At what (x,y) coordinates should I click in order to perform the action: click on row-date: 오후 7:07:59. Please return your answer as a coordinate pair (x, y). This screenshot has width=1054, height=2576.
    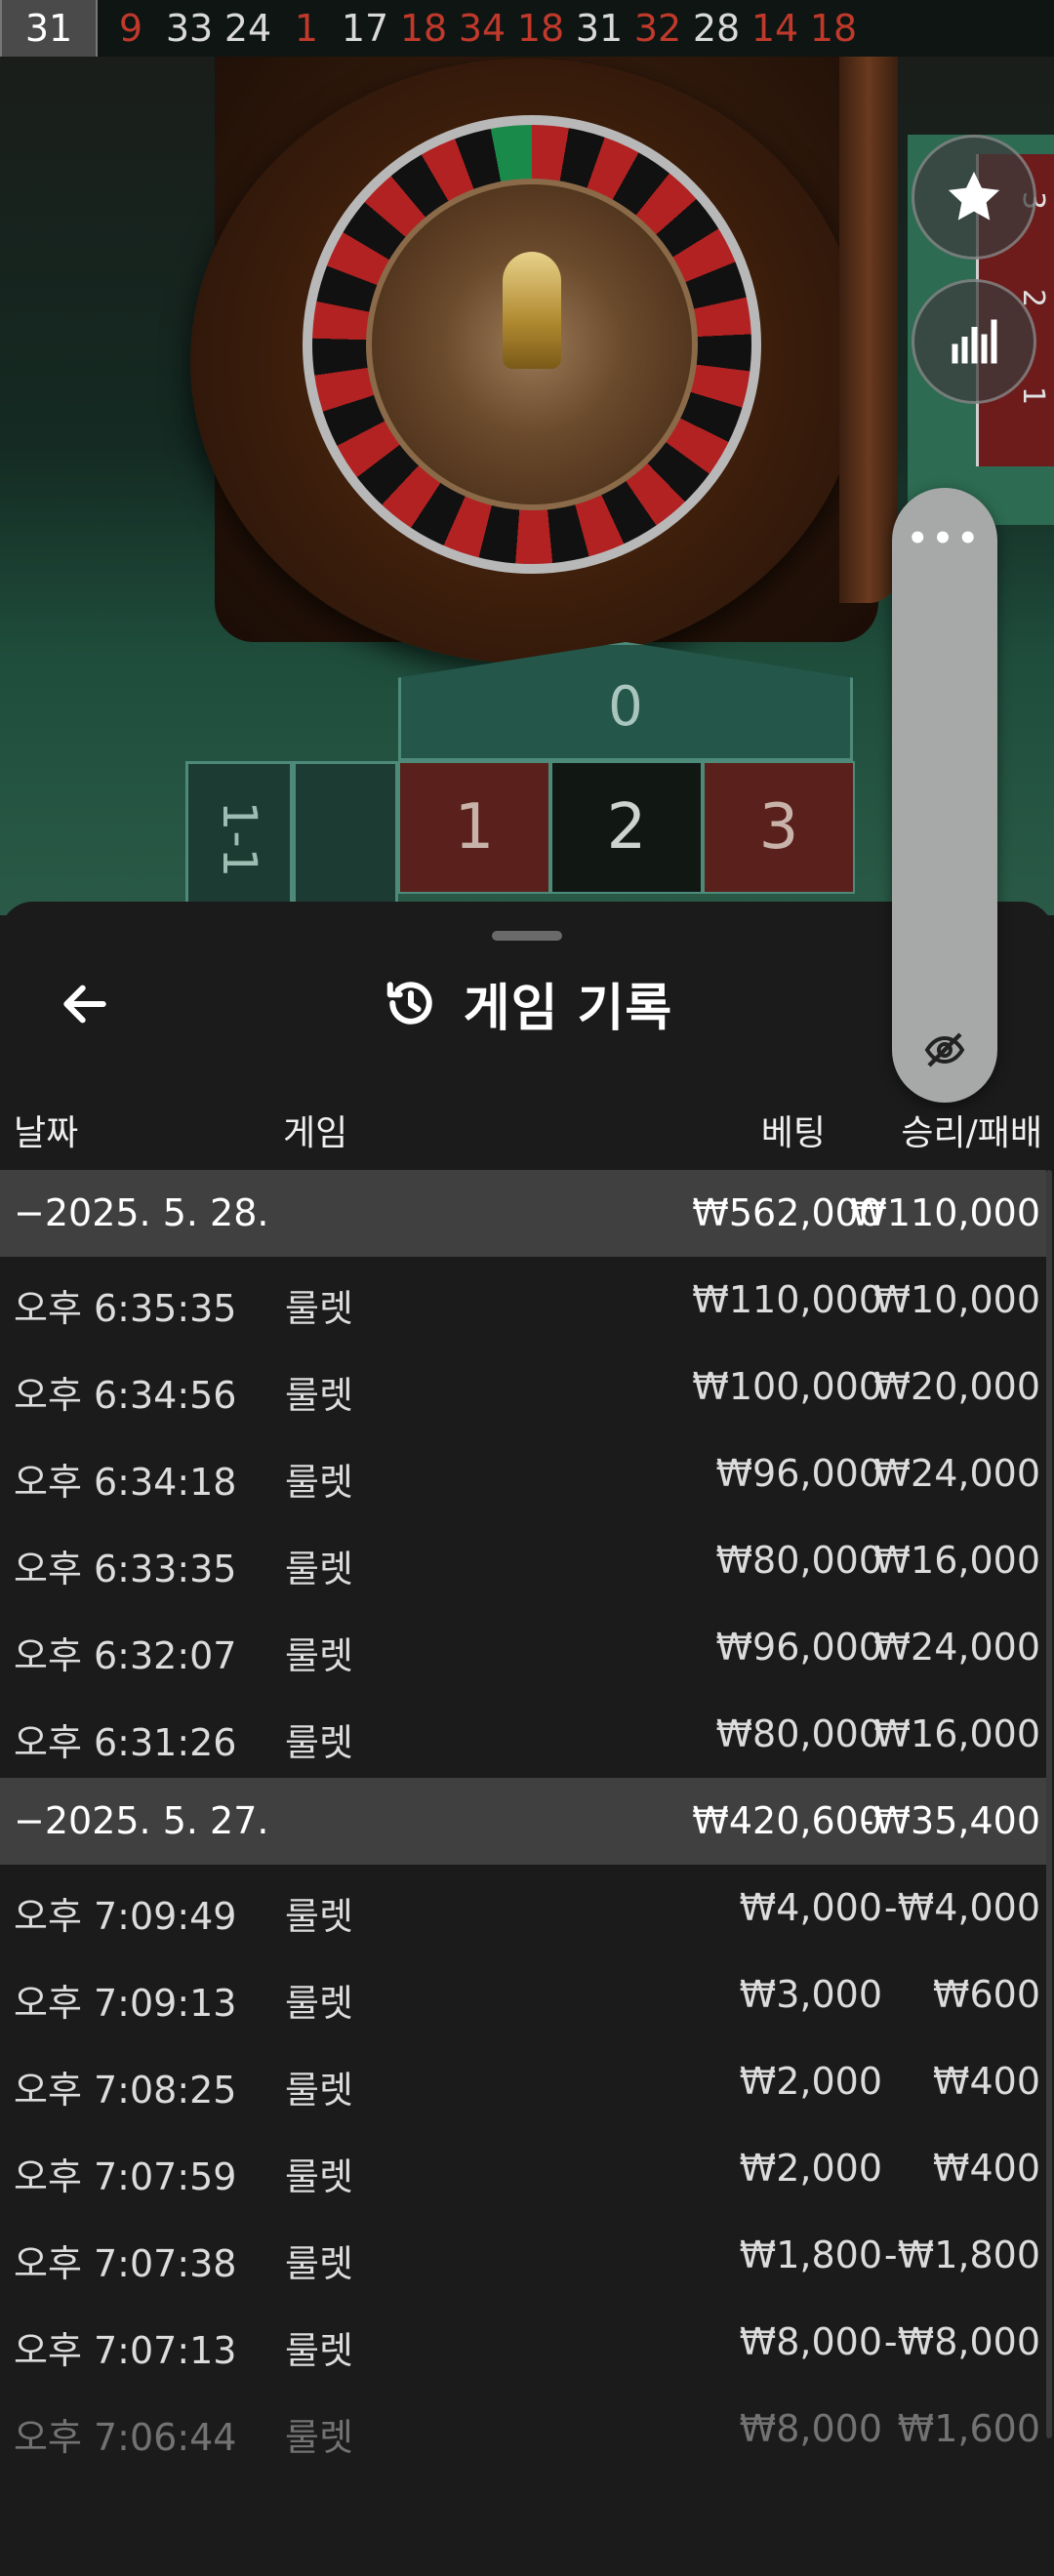
    Looking at the image, I should click on (125, 2176).